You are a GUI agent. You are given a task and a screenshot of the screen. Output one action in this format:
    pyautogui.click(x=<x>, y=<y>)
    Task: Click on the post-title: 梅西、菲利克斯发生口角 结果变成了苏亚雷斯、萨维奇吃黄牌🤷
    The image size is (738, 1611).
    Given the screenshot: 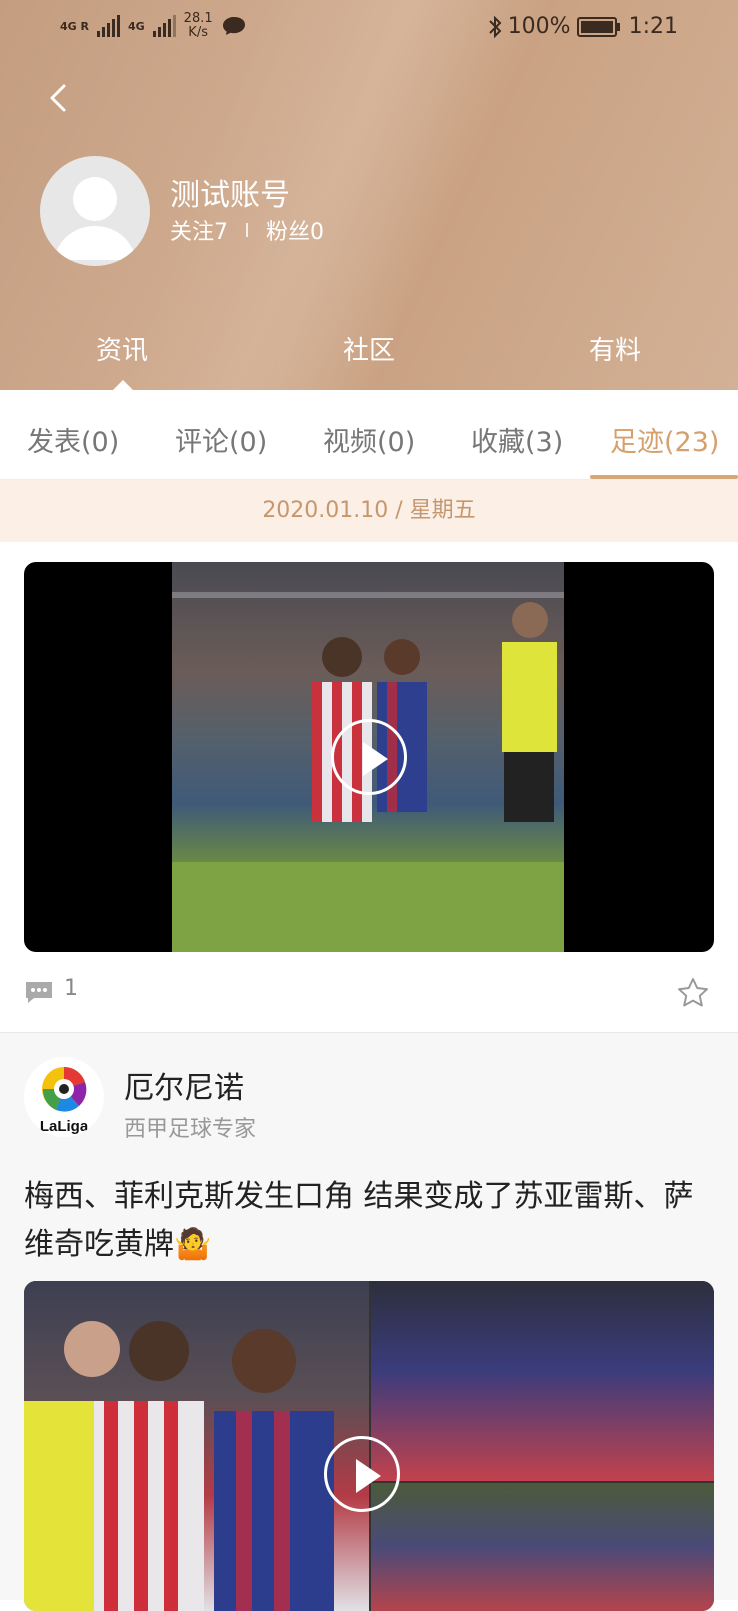 What is the action you would take?
    pyautogui.click(x=369, y=1221)
    